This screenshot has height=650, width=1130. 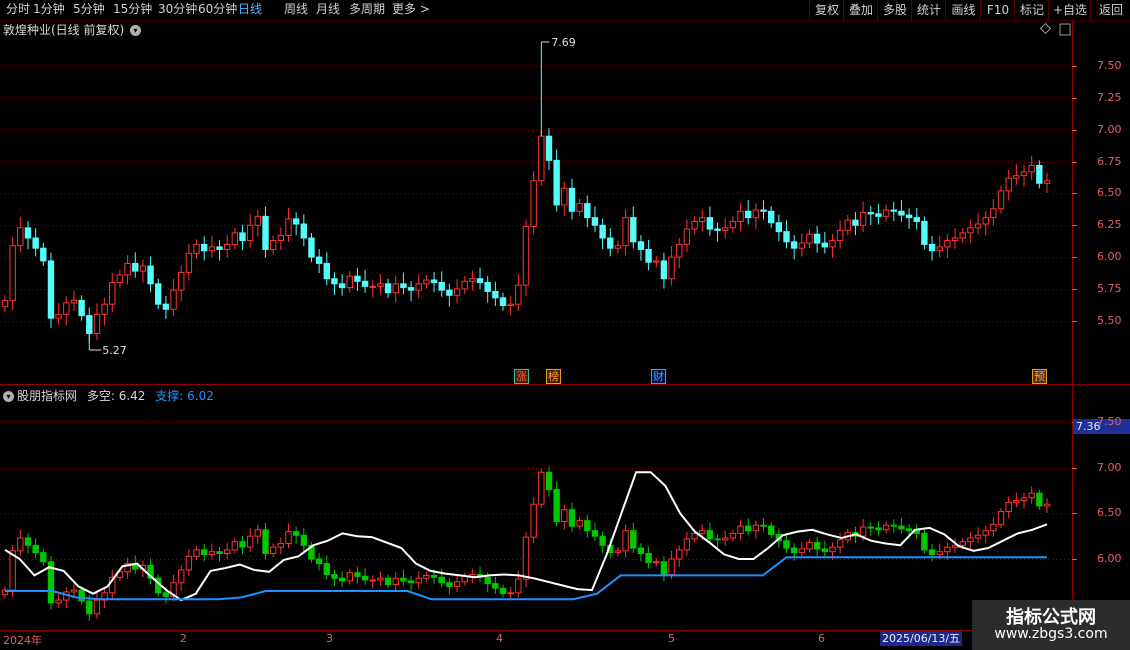 What do you see at coordinates (169, 396) in the screenshot?
I see `support-label: 支撑:` at bounding box center [169, 396].